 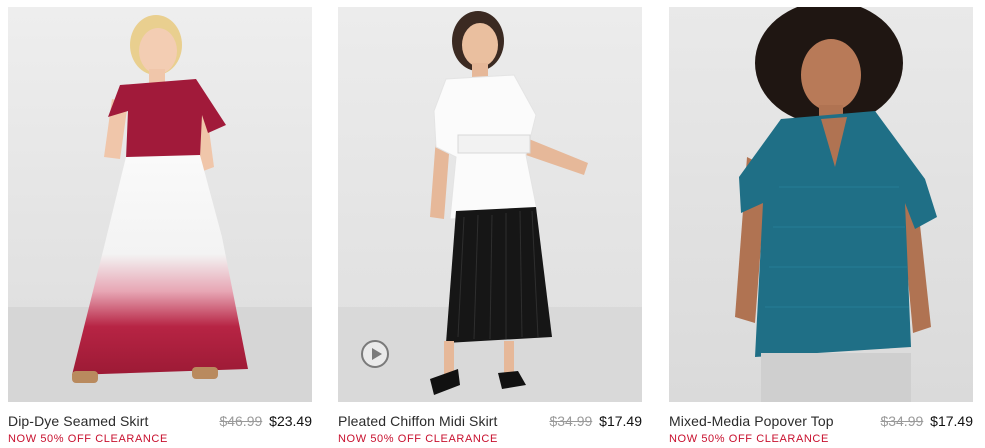 What do you see at coordinates (290, 421) in the screenshot?
I see `sale-price: $23.49` at bounding box center [290, 421].